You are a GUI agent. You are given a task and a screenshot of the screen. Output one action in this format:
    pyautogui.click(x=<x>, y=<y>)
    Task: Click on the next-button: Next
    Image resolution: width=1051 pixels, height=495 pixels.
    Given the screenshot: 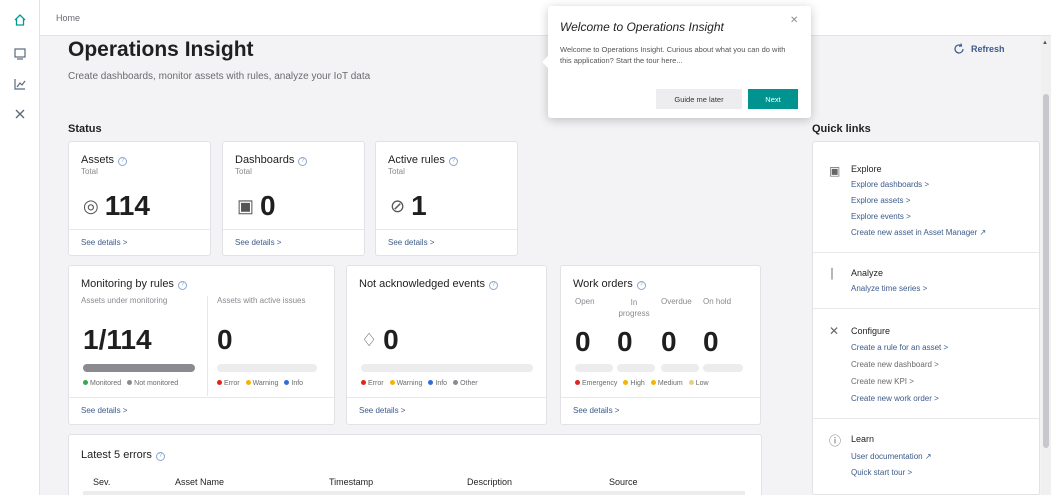 What is the action you would take?
    pyautogui.click(x=773, y=99)
    